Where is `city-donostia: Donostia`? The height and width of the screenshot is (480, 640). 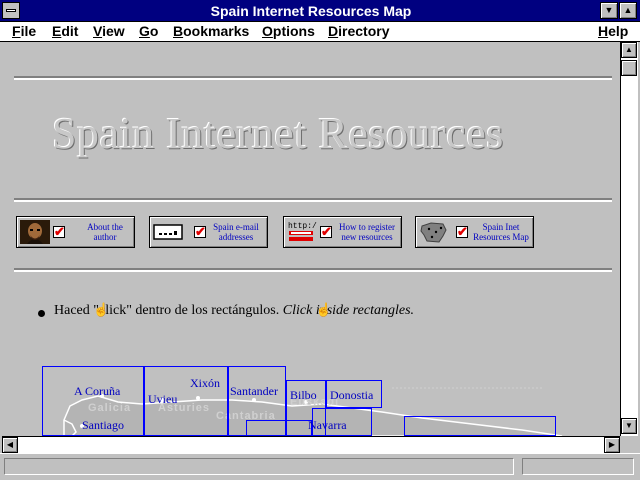
city-donostia: Donostia is located at coordinates (351, 395).